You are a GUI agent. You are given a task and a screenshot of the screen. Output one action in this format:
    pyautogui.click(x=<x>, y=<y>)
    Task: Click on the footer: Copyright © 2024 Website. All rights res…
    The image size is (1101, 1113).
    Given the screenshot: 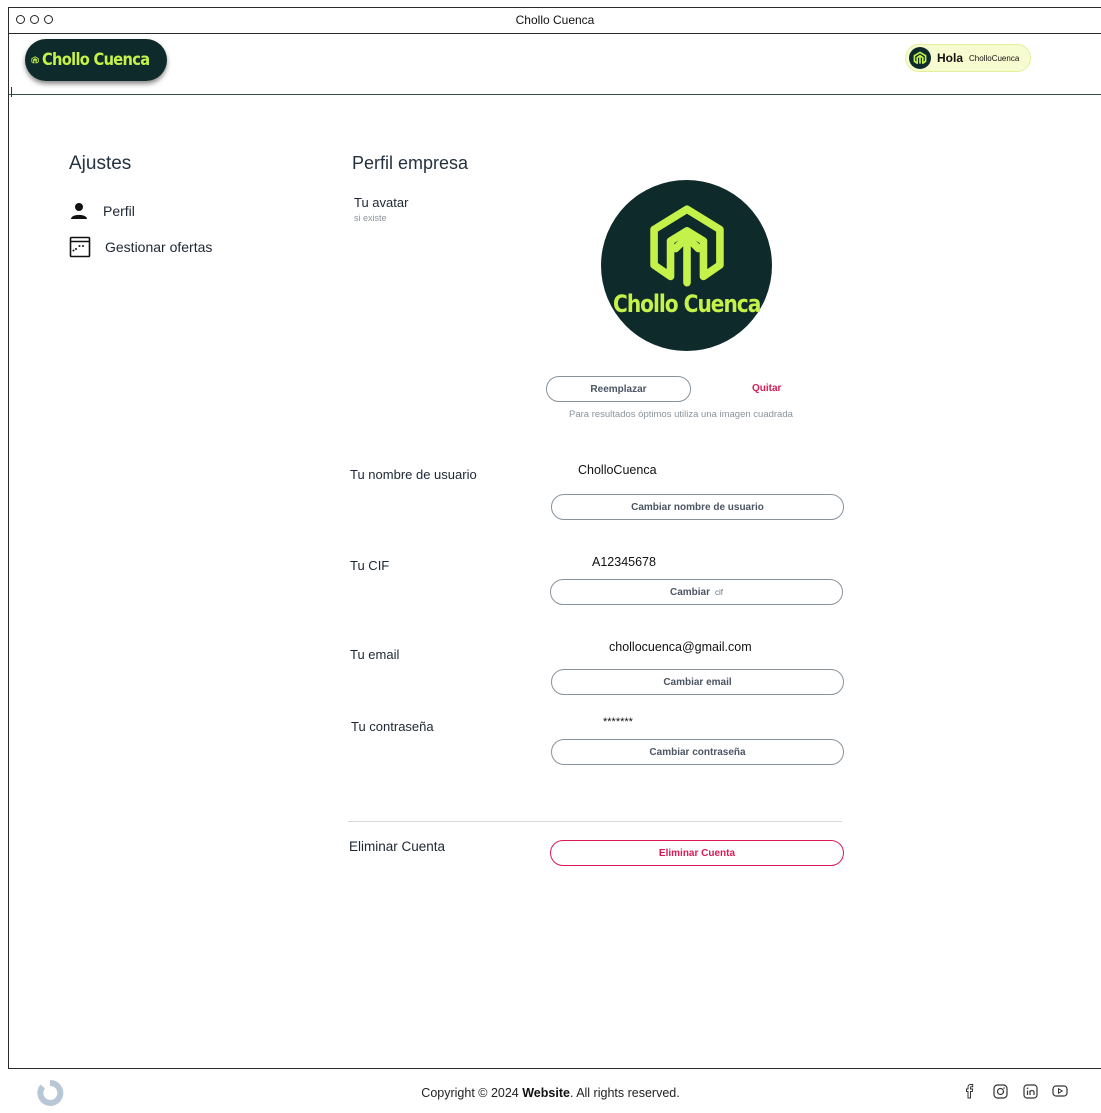 What is the action you would take?
    pyautogui.click(x=550, y=1091)
    